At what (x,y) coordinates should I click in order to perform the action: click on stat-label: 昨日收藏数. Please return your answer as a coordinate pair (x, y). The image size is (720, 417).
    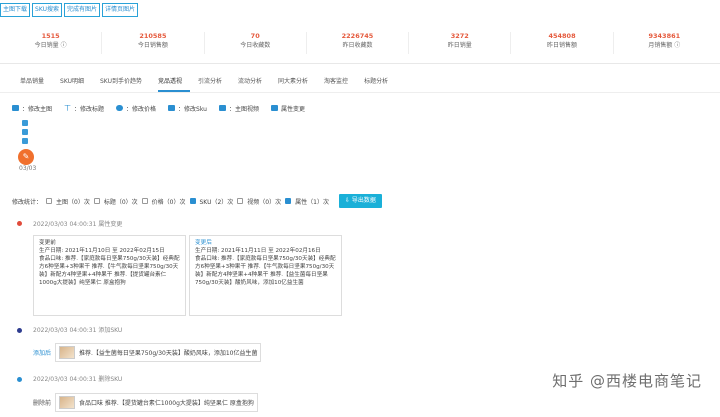
    Looking at the image, I should click on (357, 45).